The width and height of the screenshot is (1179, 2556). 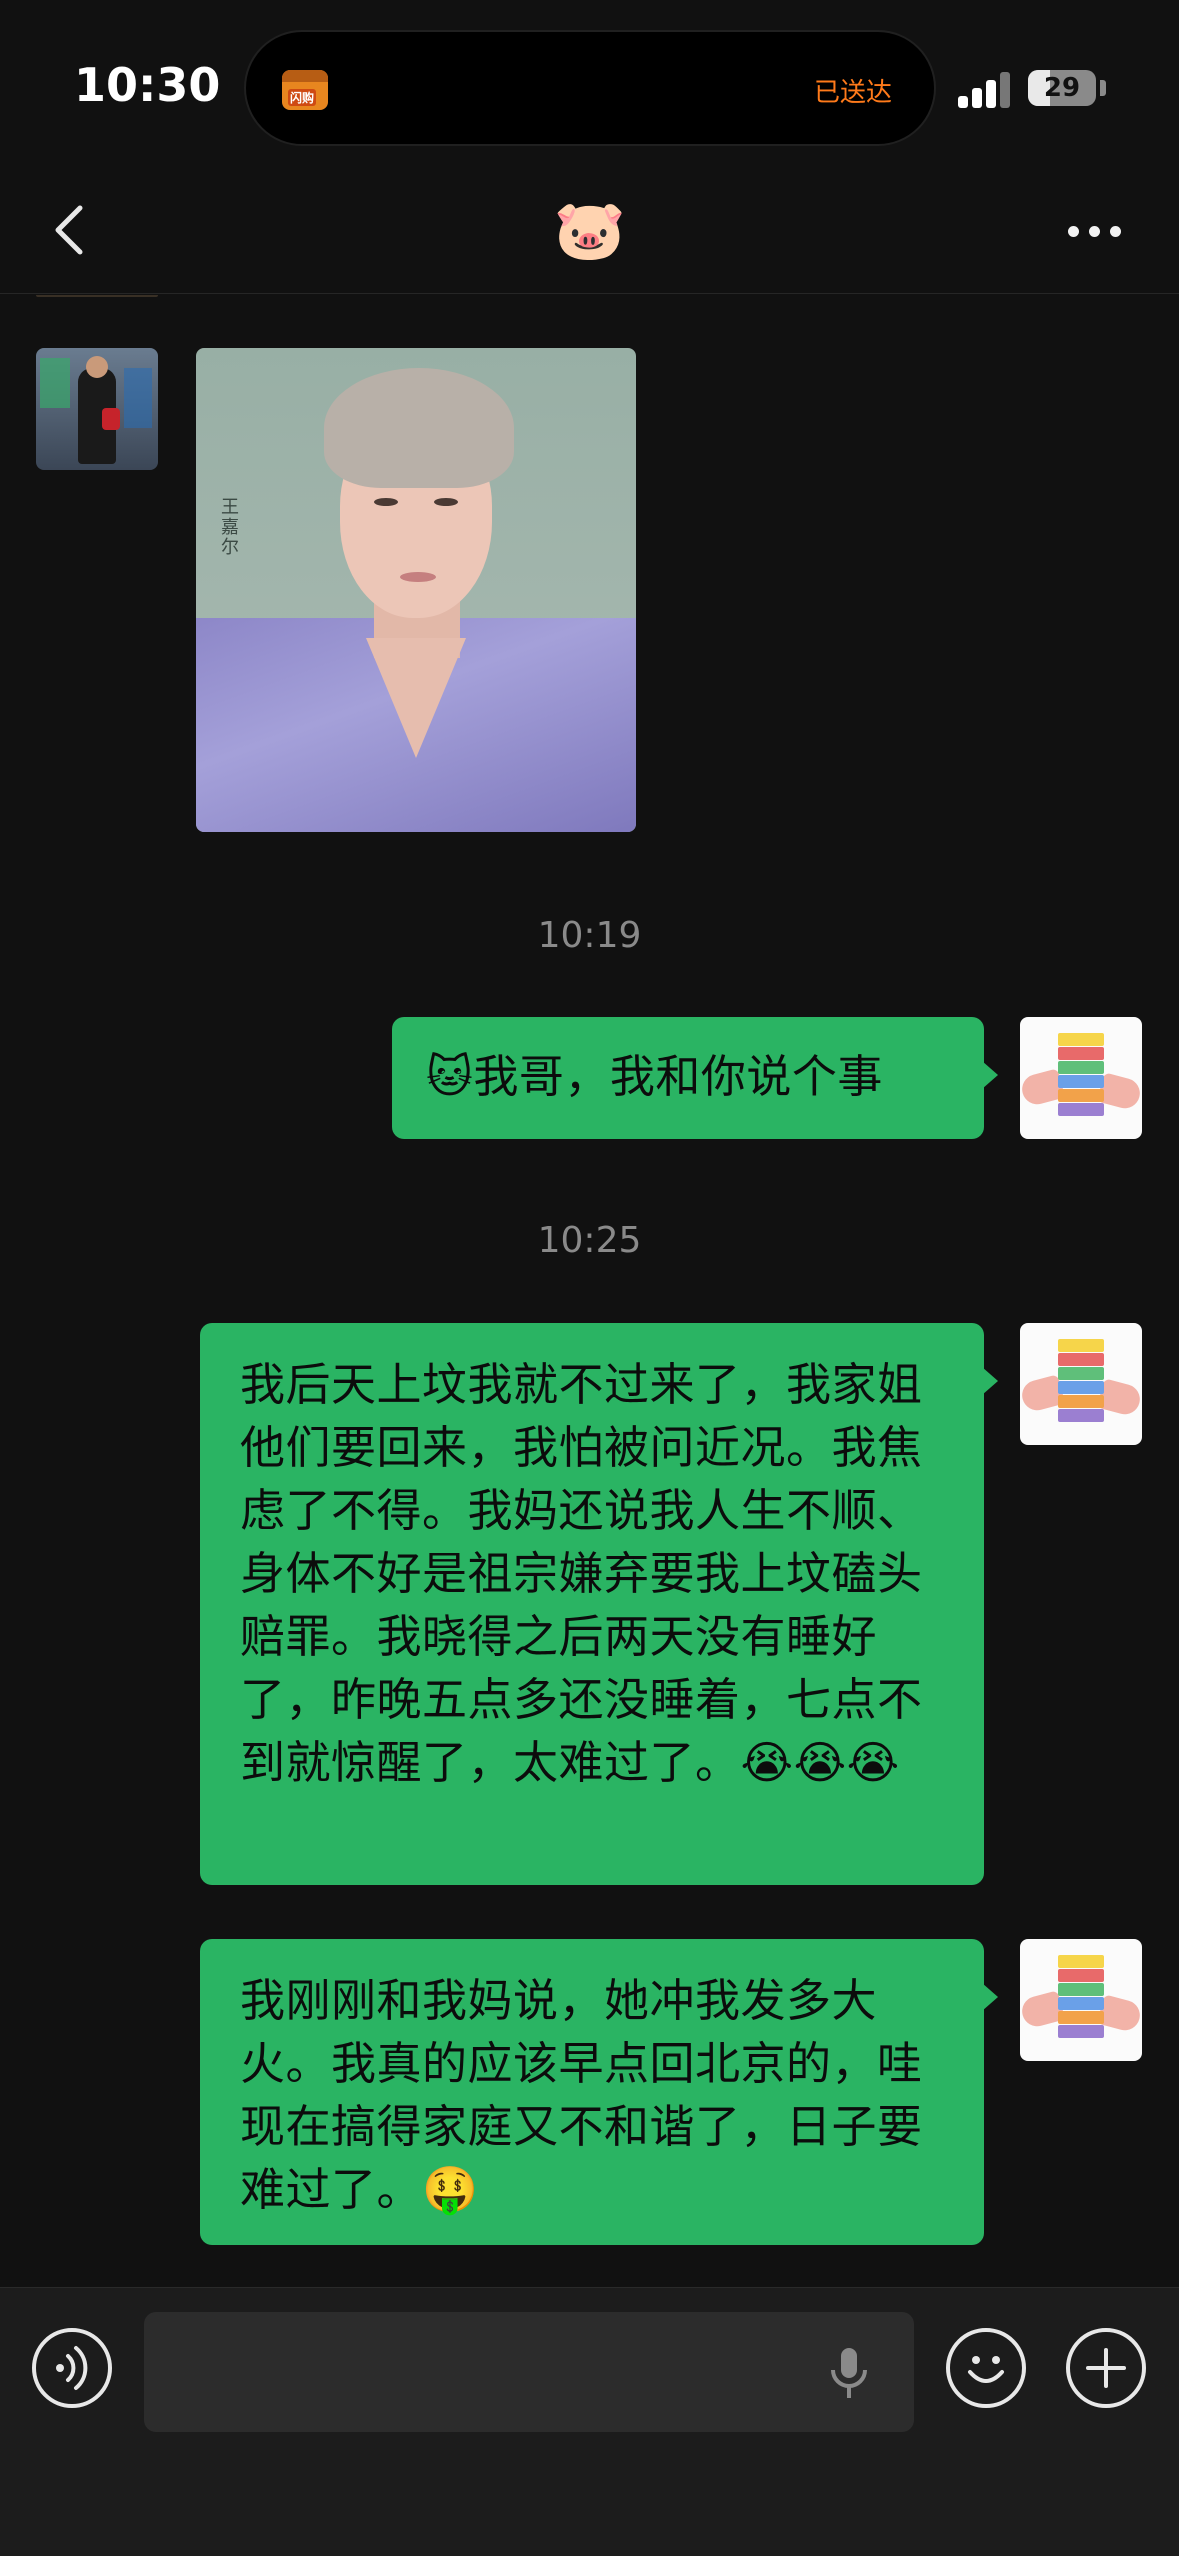 I want to click on island-status-text: 已送达, so click(x=852, y=93).